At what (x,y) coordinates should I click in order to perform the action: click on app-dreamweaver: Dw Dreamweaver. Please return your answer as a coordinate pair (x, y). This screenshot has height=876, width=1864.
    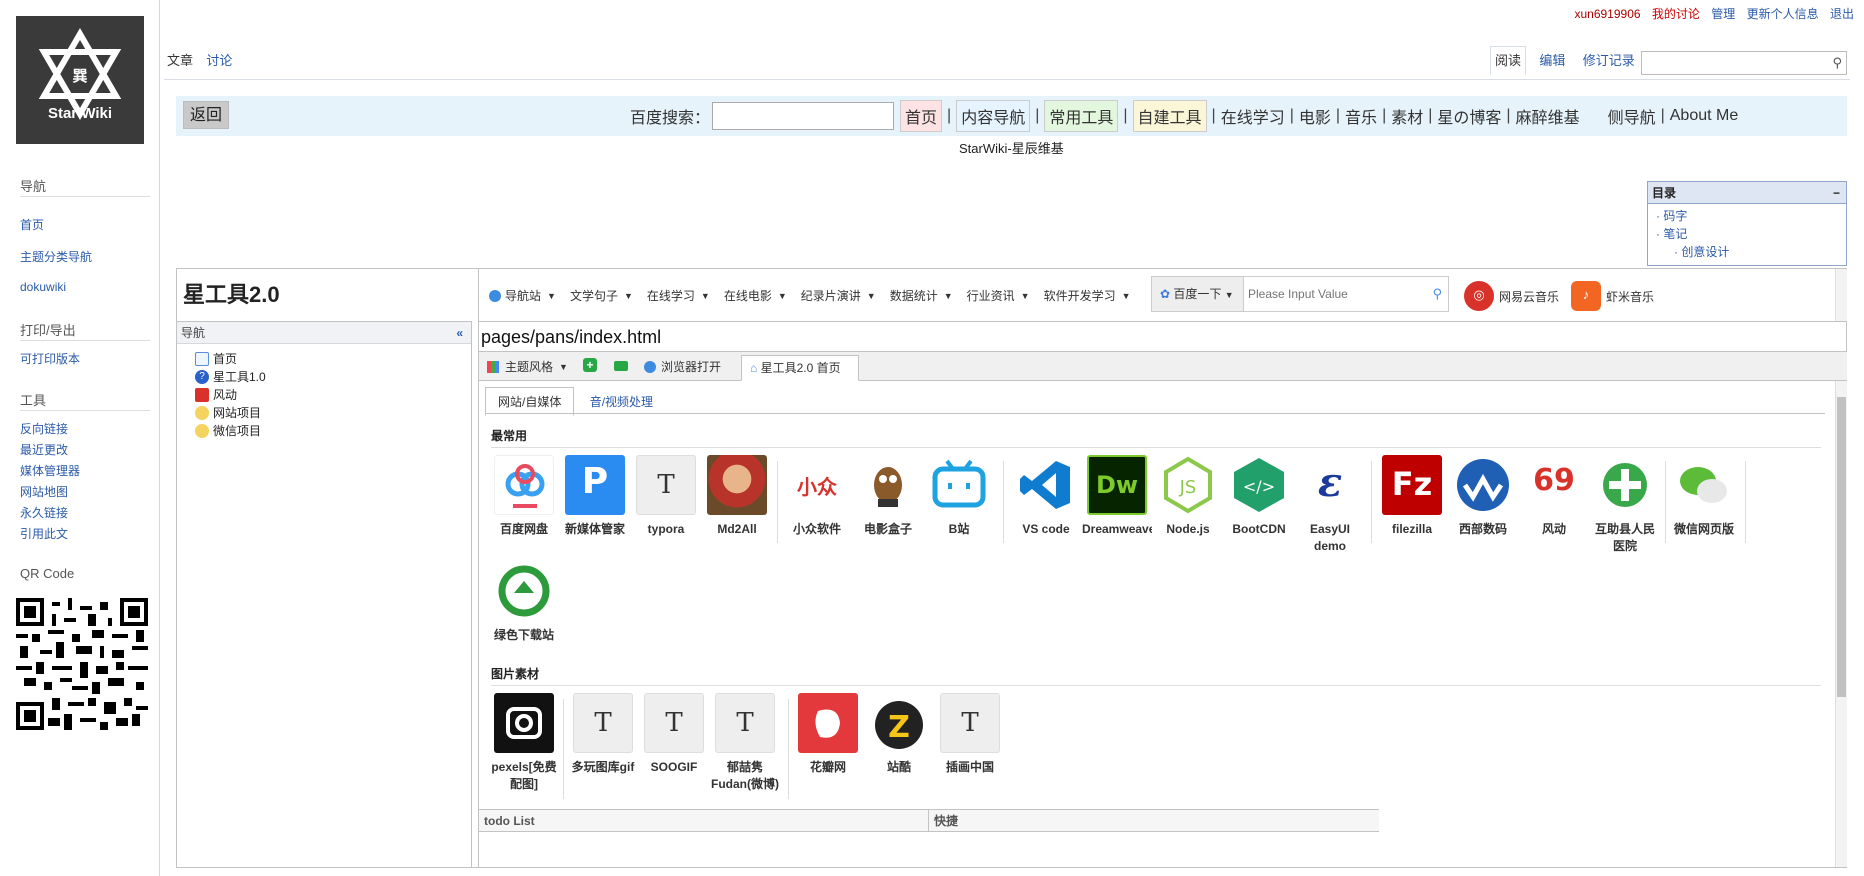
    Looking at the image, I should click on (1117, 496).